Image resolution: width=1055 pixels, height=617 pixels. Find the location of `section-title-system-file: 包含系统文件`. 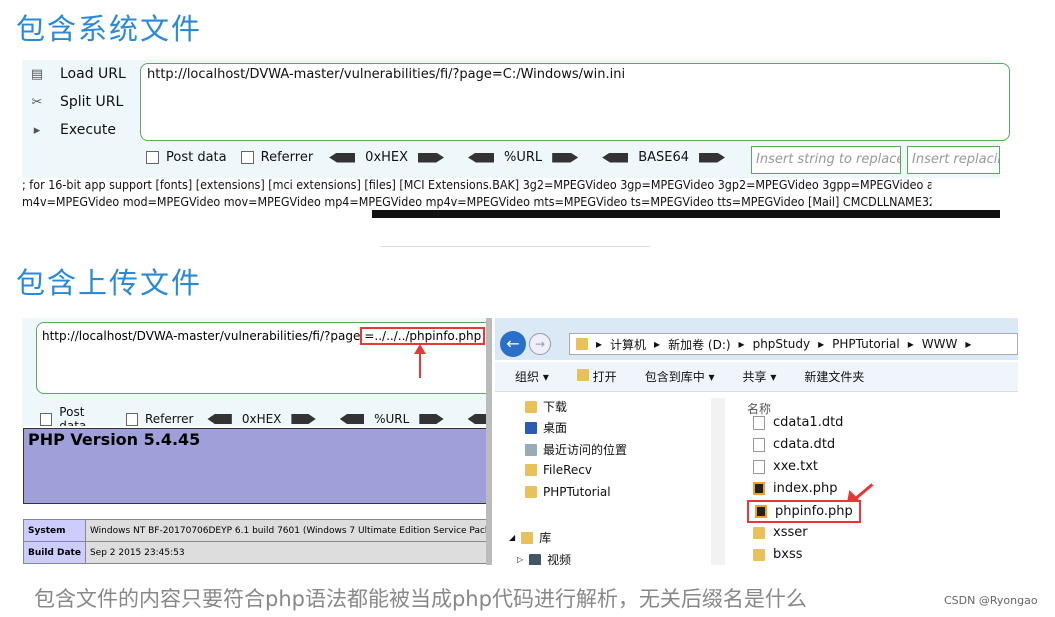

section-title-system-file: 包含系统文件 is located at coordinates (109, 29).